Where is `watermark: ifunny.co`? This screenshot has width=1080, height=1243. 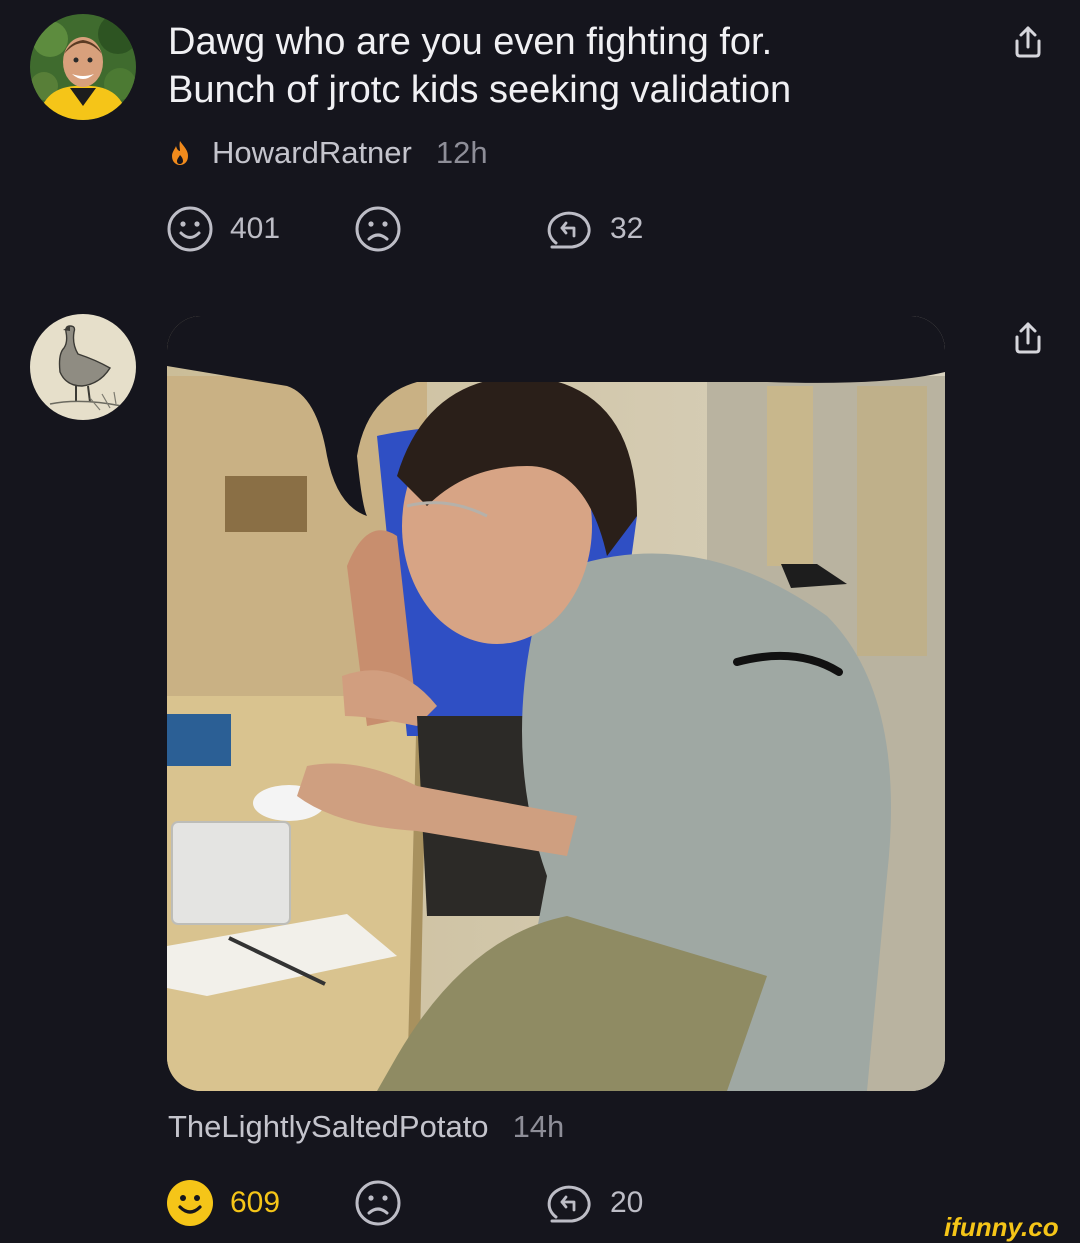
watermark: ifunny.co is located at coordinates (1001, 1227).